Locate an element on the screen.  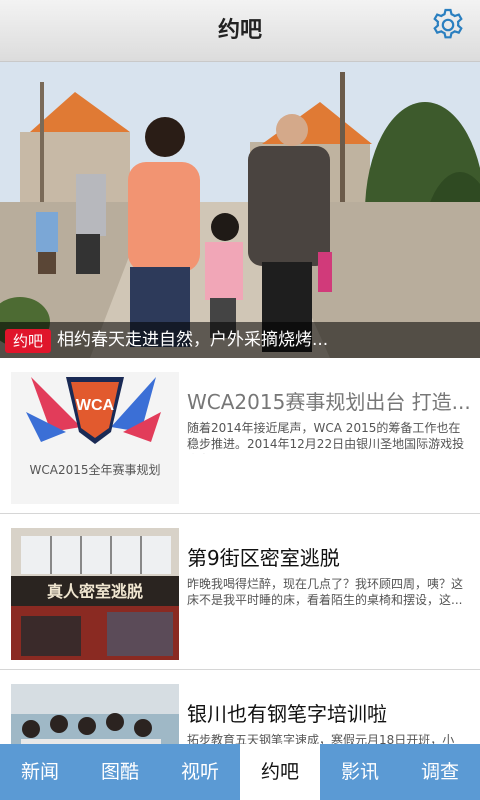
tab-video: 视听 is located at coordinates (200, 772).